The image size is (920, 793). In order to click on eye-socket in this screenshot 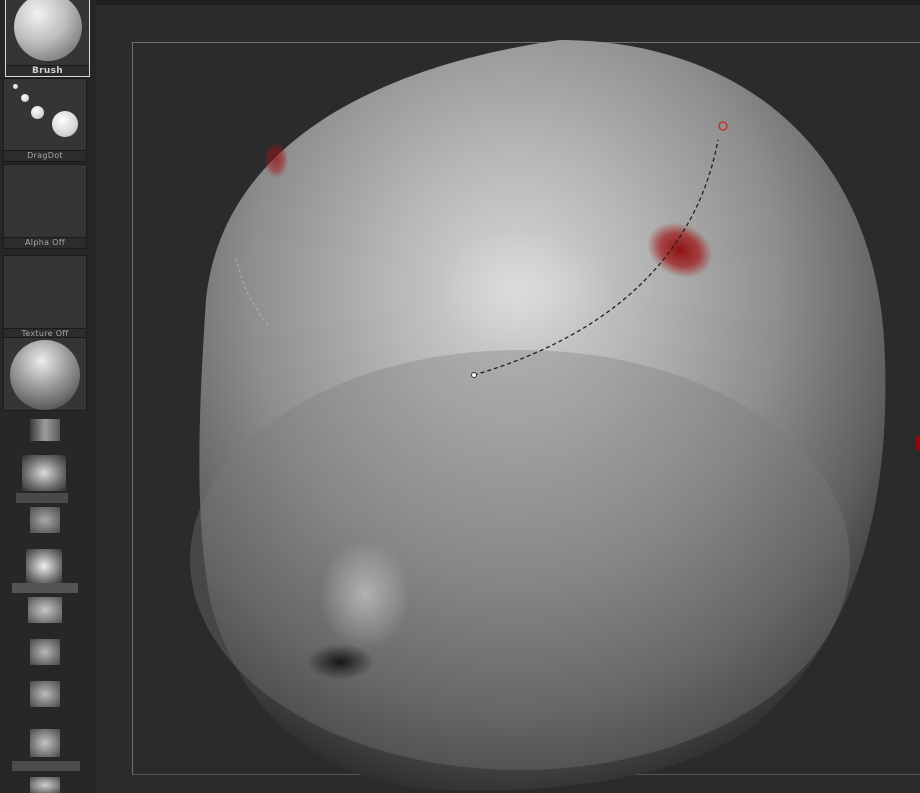, I will do `click(340, 662)`.